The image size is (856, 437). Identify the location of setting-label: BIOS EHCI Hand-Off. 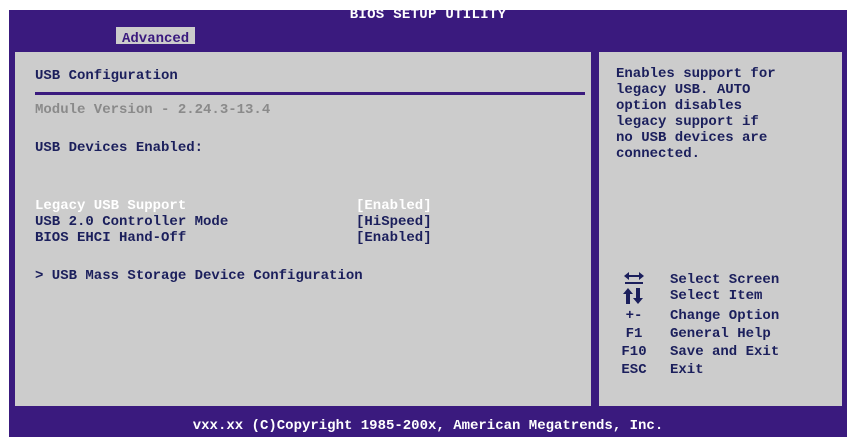
(111, 238).